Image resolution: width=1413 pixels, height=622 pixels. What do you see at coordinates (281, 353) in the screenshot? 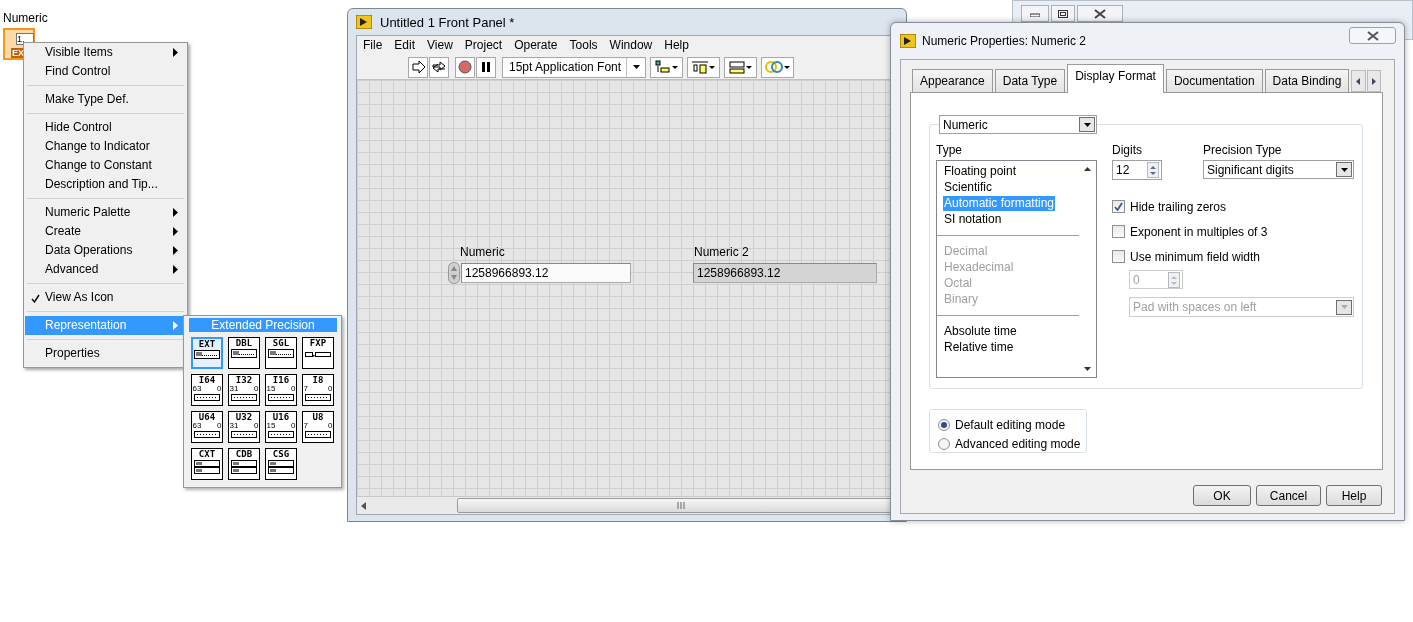
I see `type-button: SGL` at bounding box center [281, 353].